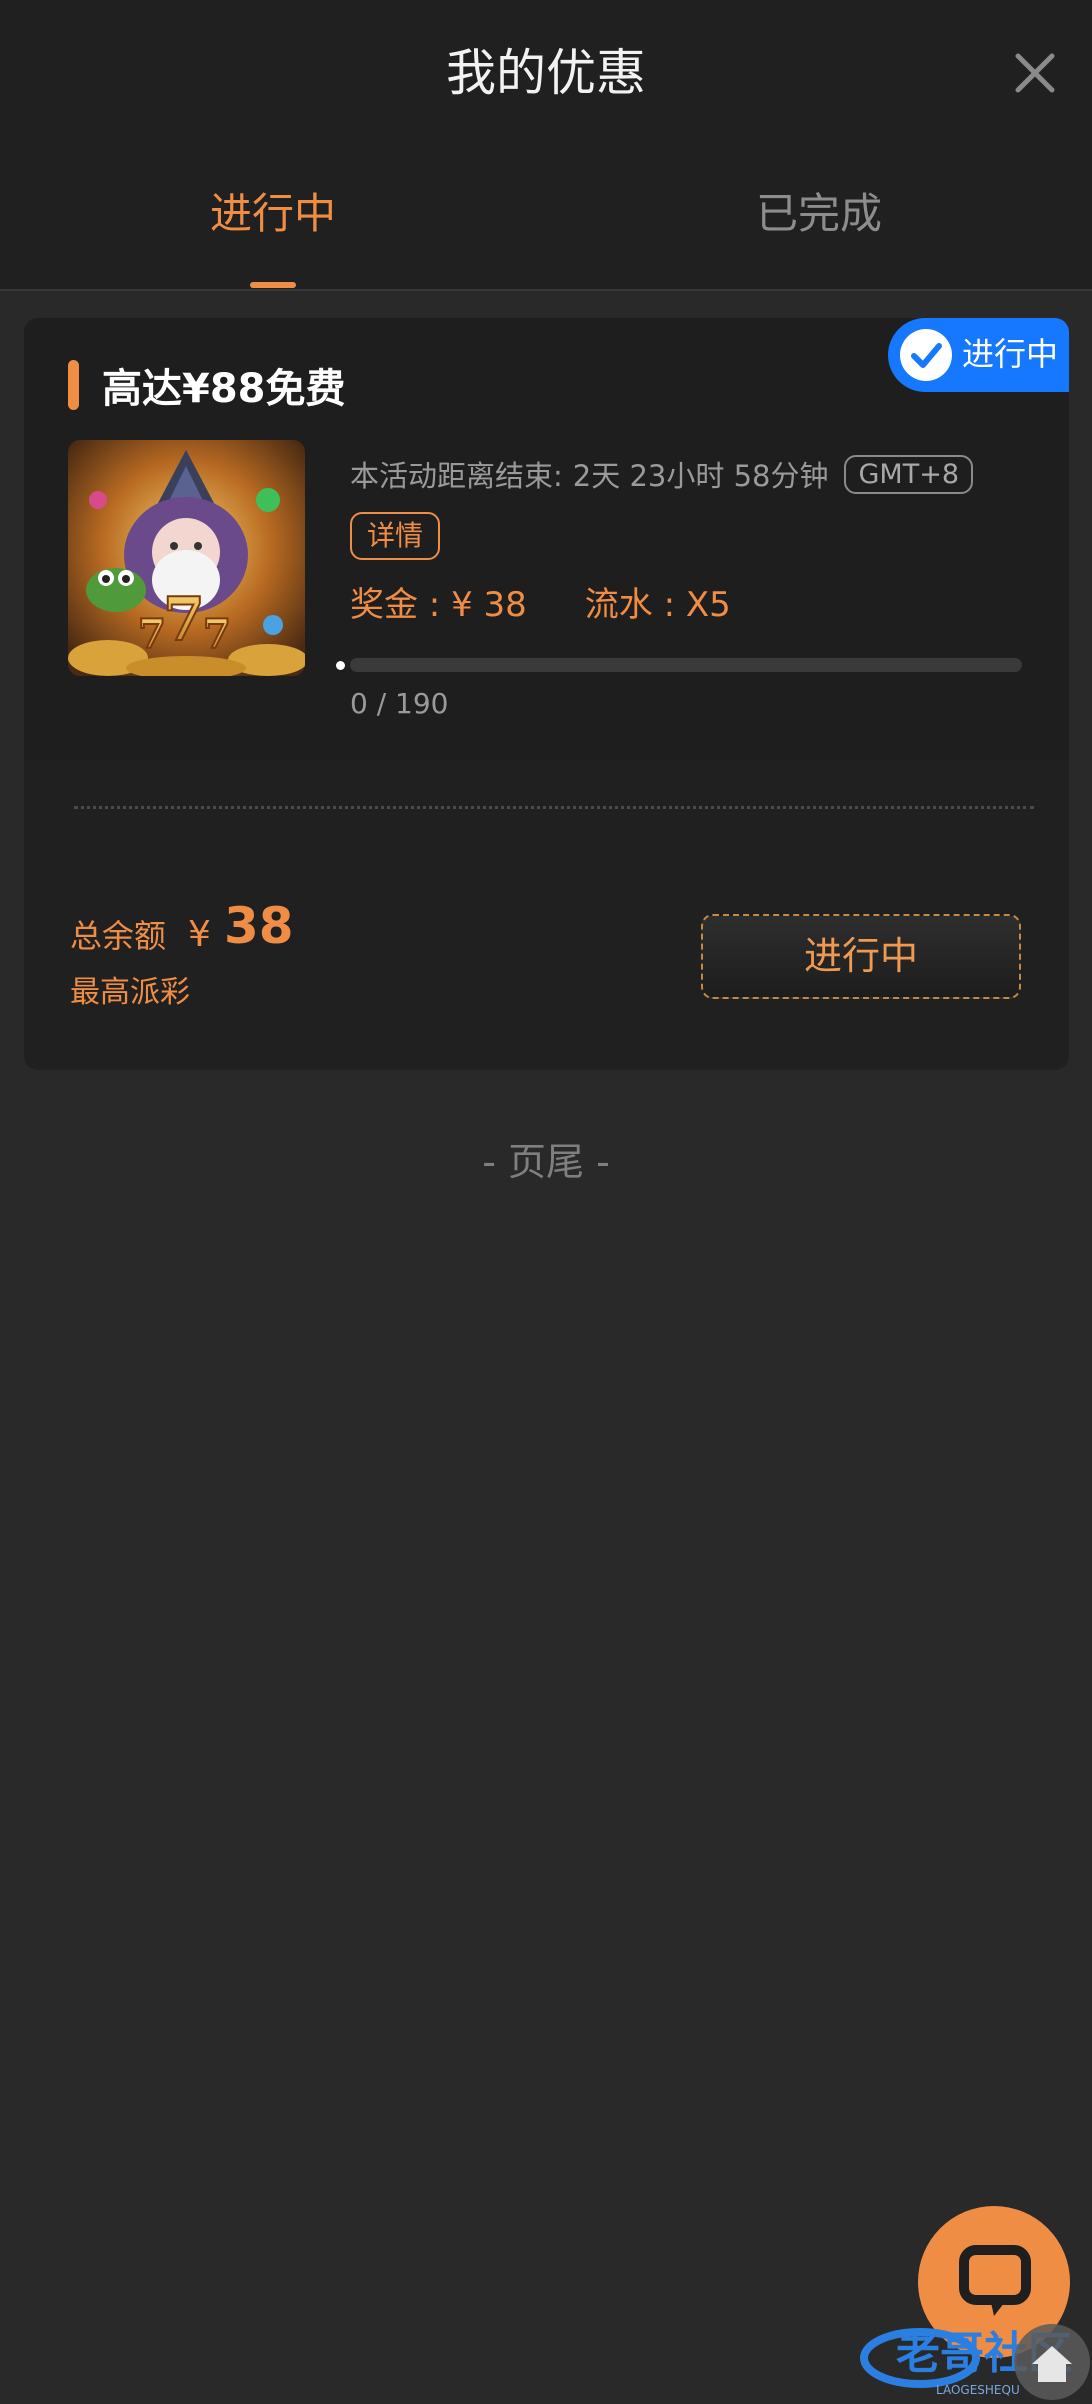  What do you see at coordinates (546, 145) in the screenshot?
I see `header: 我的优惠 进行中 已完成` at bounding box center [546, 145].